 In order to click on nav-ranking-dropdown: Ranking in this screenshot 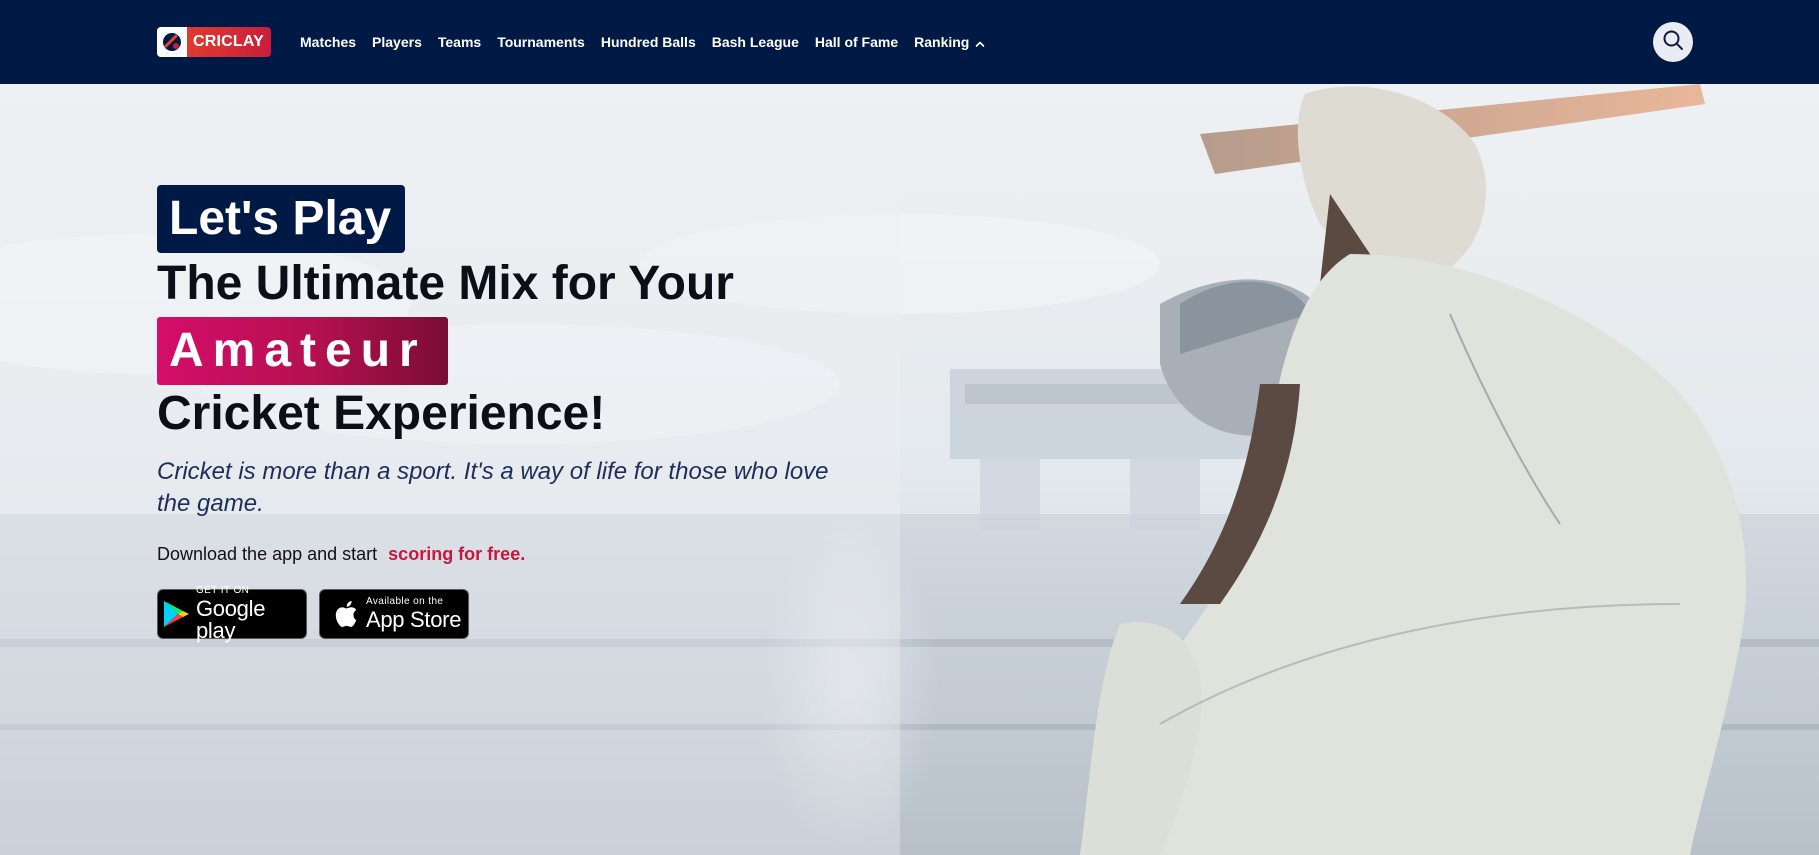, I will do `click(949, 42)`.